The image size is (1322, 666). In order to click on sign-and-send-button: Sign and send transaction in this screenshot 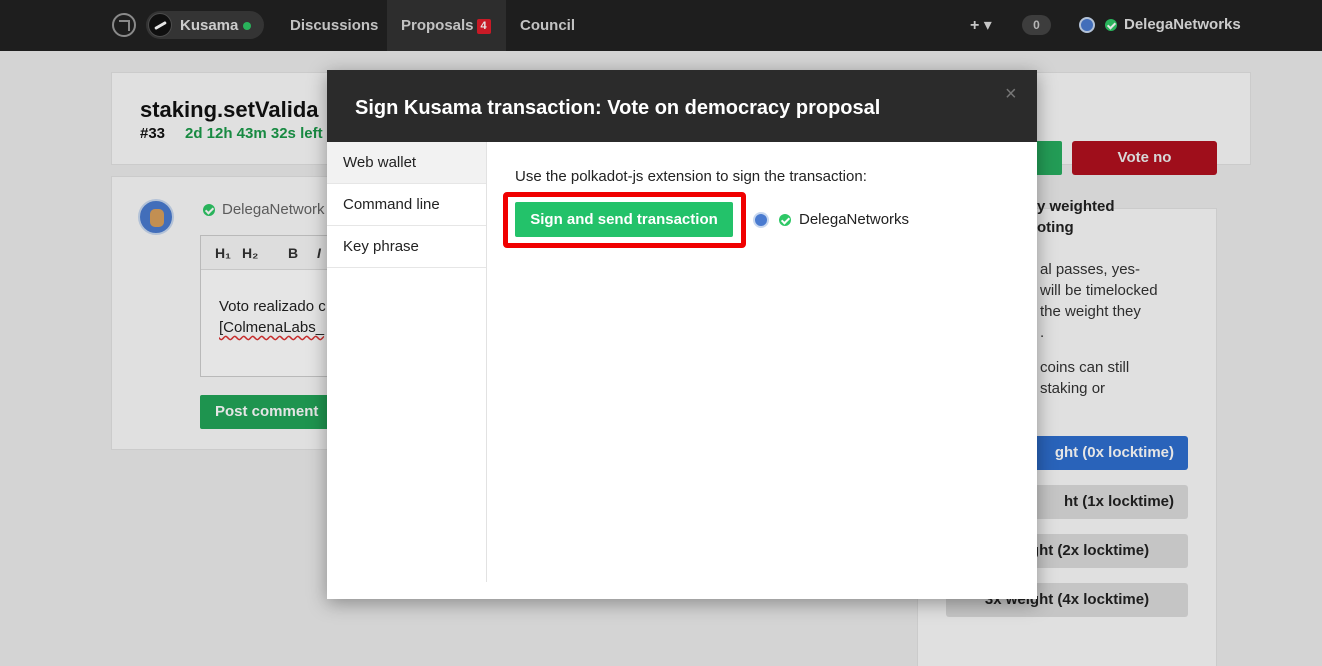, I will do `click(624, 219)`.